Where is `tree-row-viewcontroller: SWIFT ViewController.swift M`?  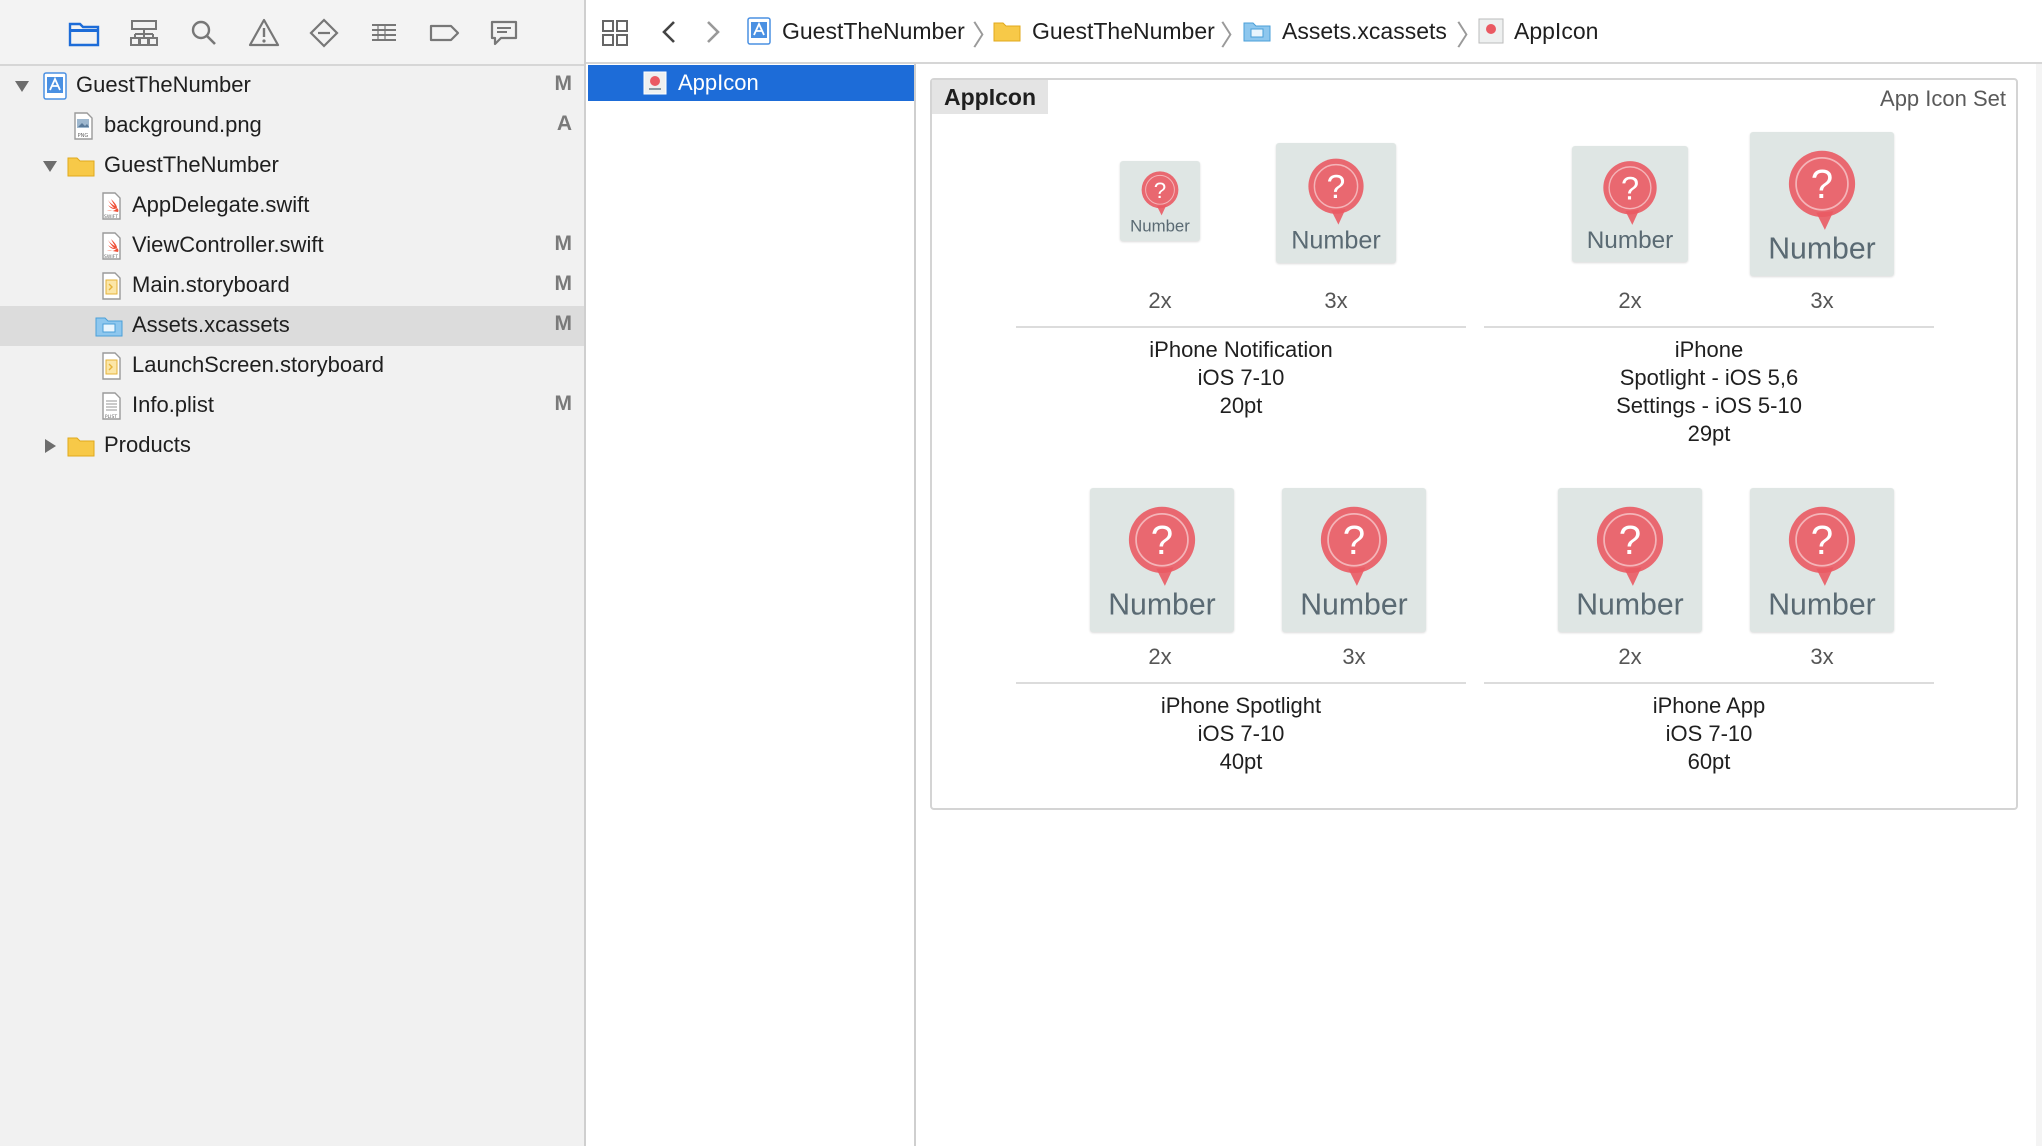 tree-row-viewcontroller: SWIFT ViewController.swift M is located at coordinates (292, 246).